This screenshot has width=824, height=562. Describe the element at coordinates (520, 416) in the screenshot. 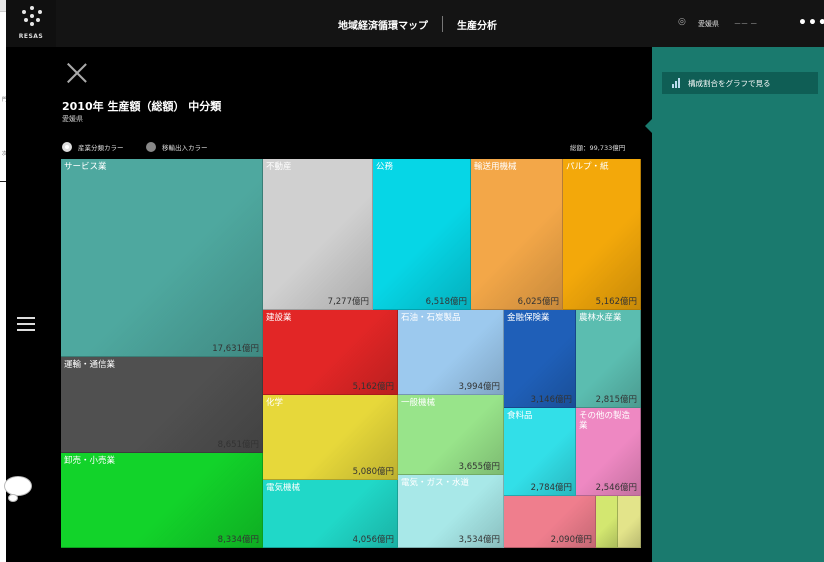

I see `treemap-cell-name: 食料品` at that location.